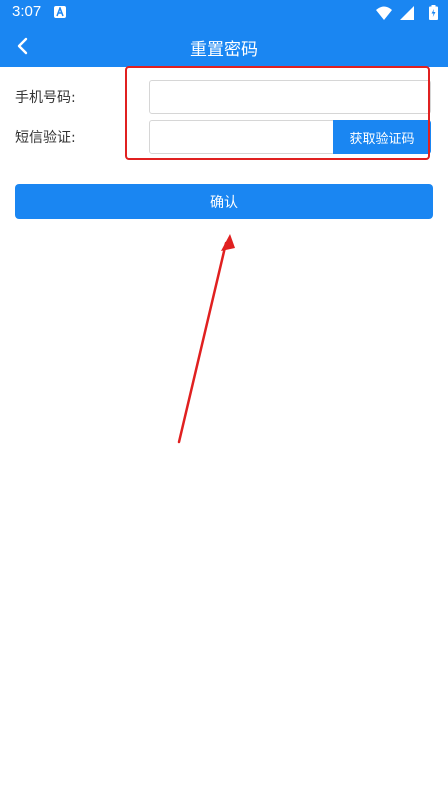 Image resolution: width=448 pixels, height=798 pixels. I want to click on sms-code-label: 短信验证:, so click(45, 138).